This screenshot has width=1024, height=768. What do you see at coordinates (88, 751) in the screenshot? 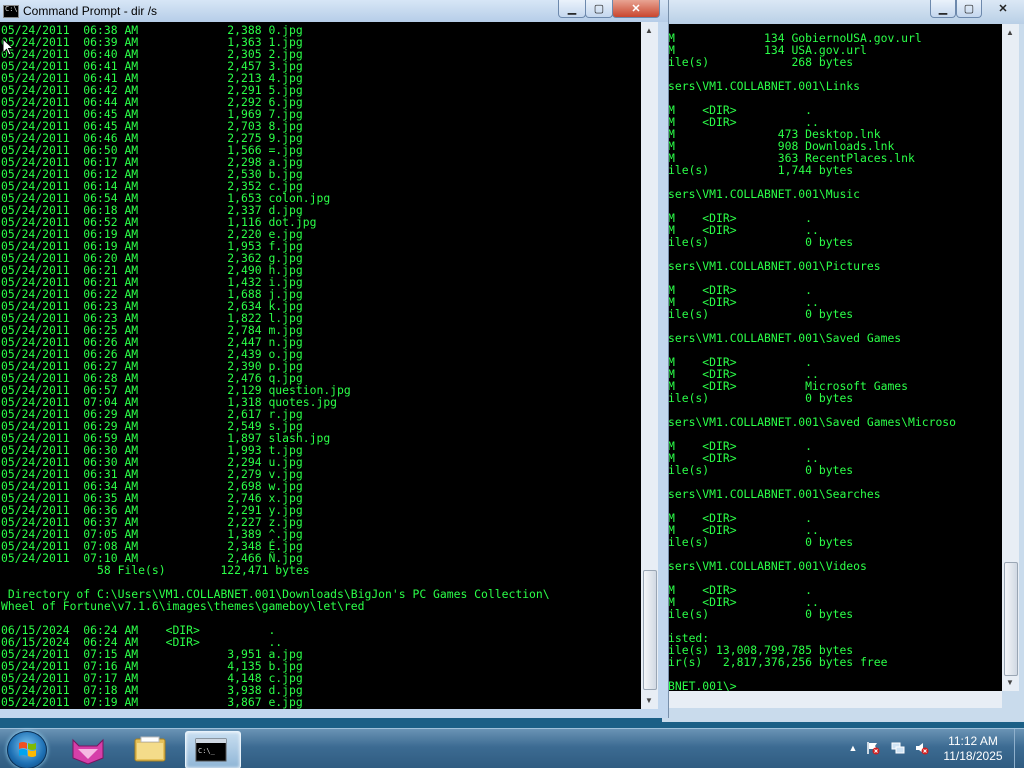
I see `cat-icon` at bounding box center [88, 751].